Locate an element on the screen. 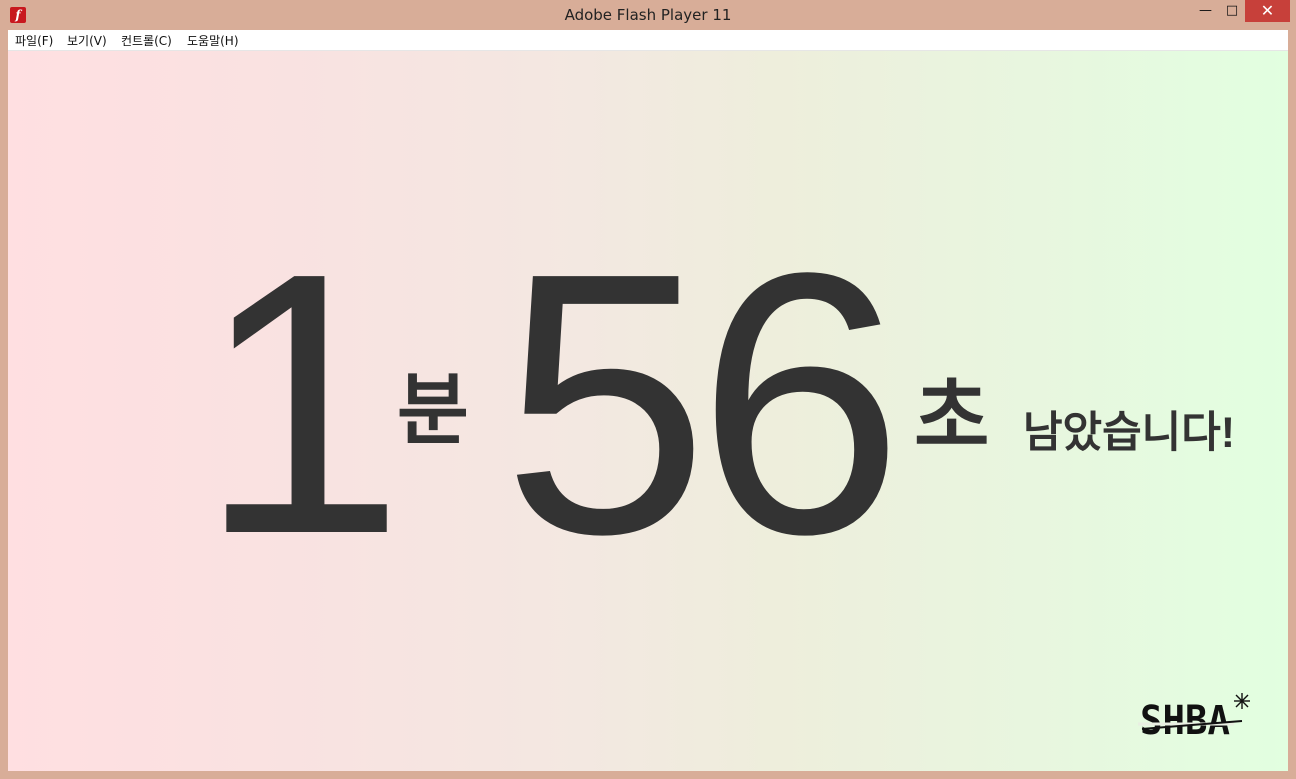 Image resolution: width=1296 pixels, height=779 pixels. menu-control: 컨트롤(C) is located at coordinates (146, 40).